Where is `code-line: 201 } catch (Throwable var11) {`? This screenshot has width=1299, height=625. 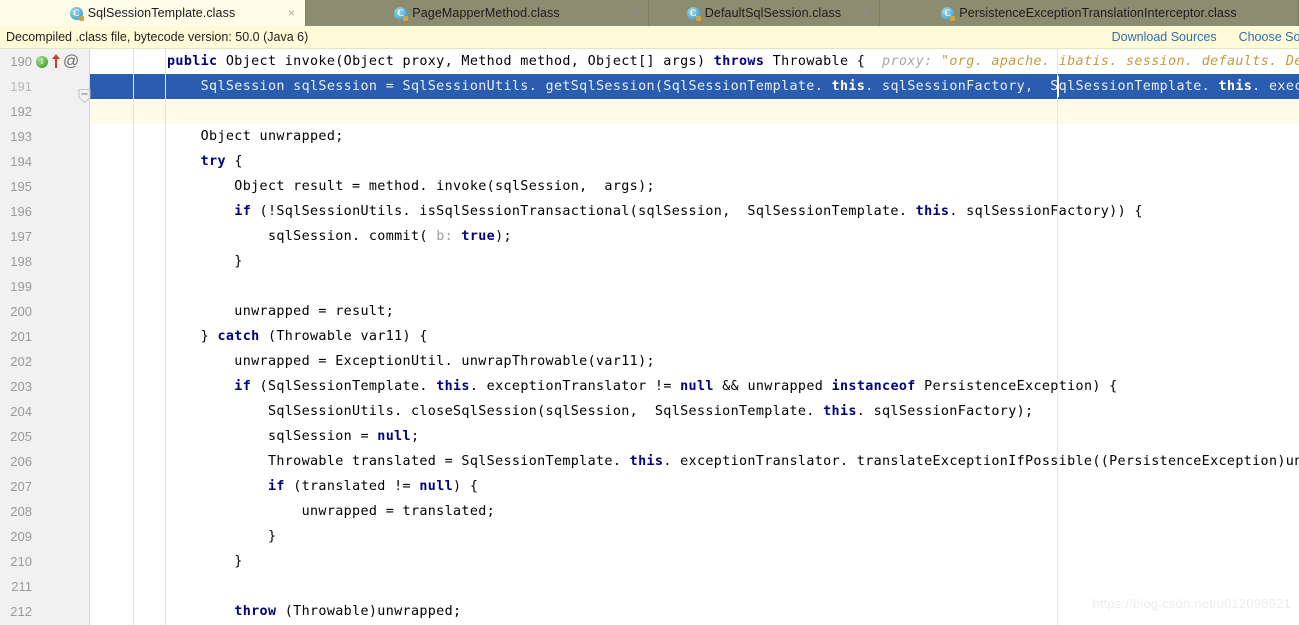 code-line: 201 } catch (Throwable var11) { is located at coordinates (649, 336).